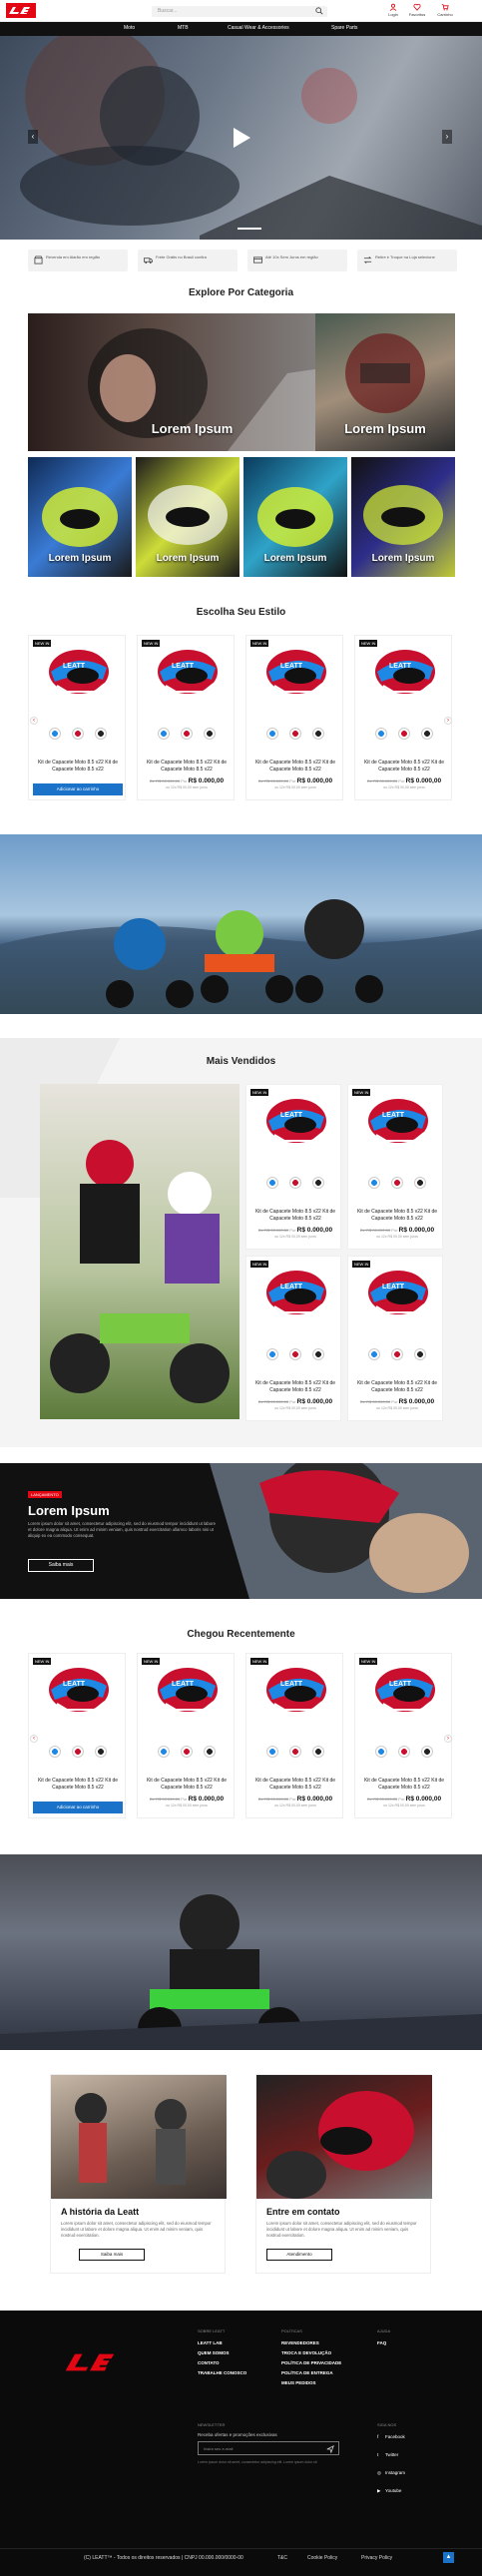  What do you see at coordinates (61, 1565) in the screenshot?
I see `promo-button: Saiba mais` at bounding box center [61, 1565].